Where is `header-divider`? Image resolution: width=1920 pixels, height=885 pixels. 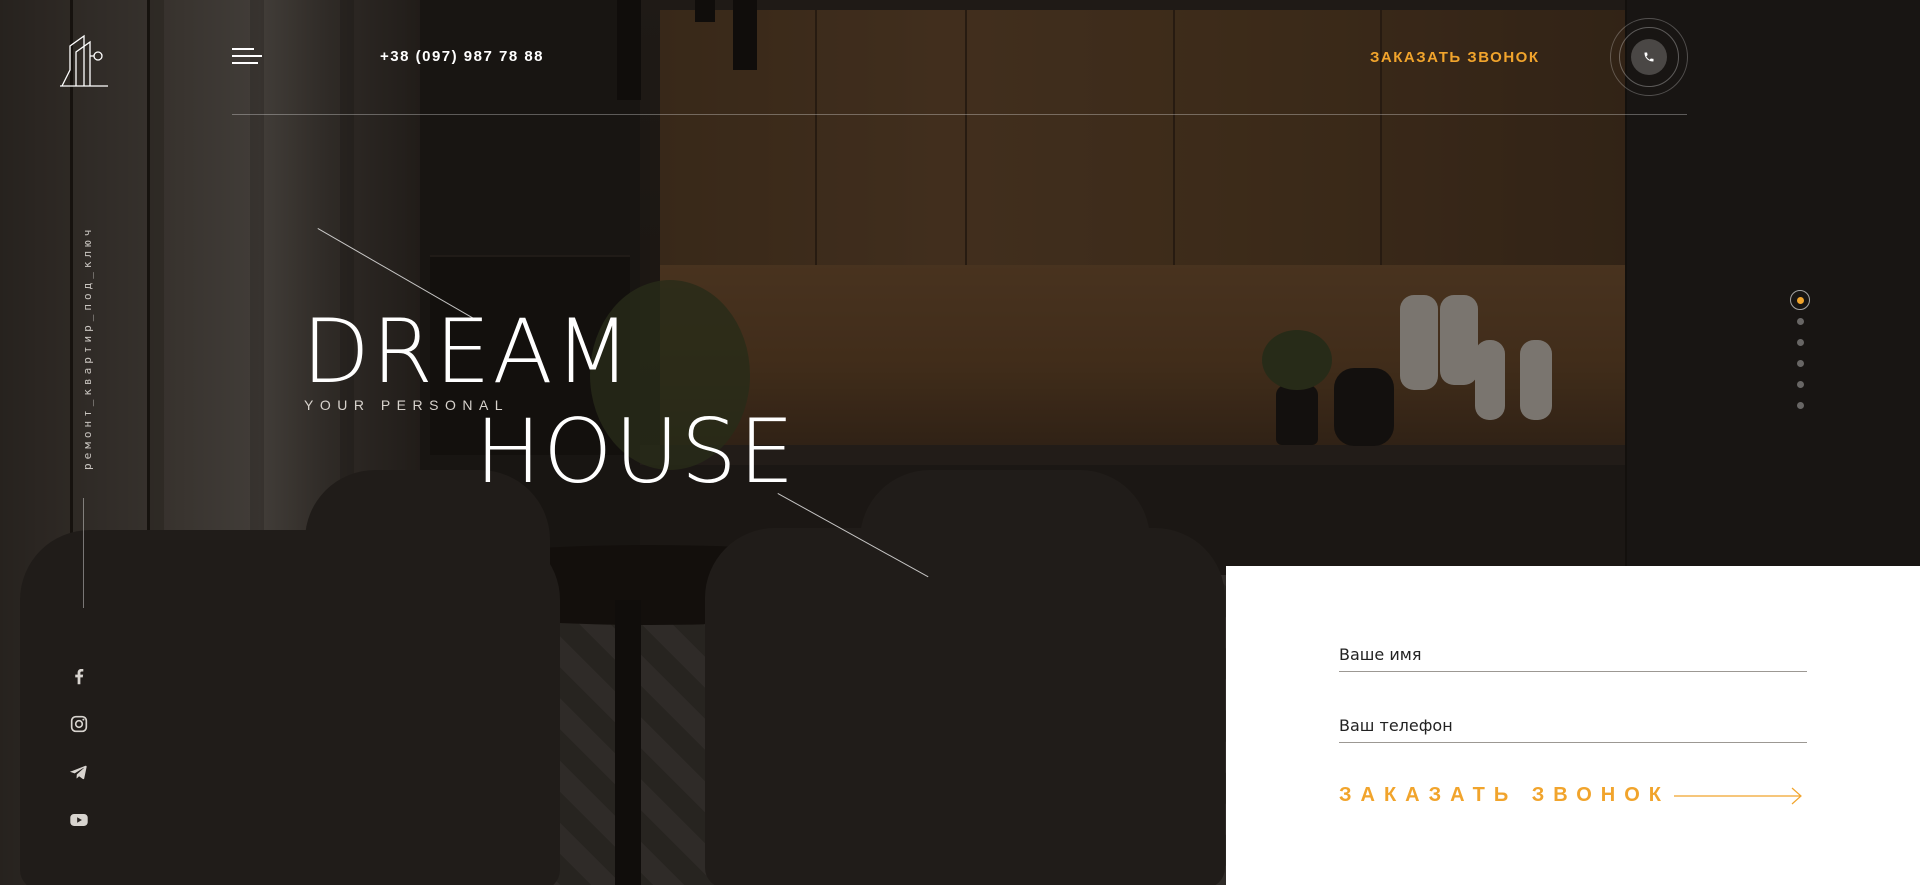 header-divider is located at coordinates (959, 114).